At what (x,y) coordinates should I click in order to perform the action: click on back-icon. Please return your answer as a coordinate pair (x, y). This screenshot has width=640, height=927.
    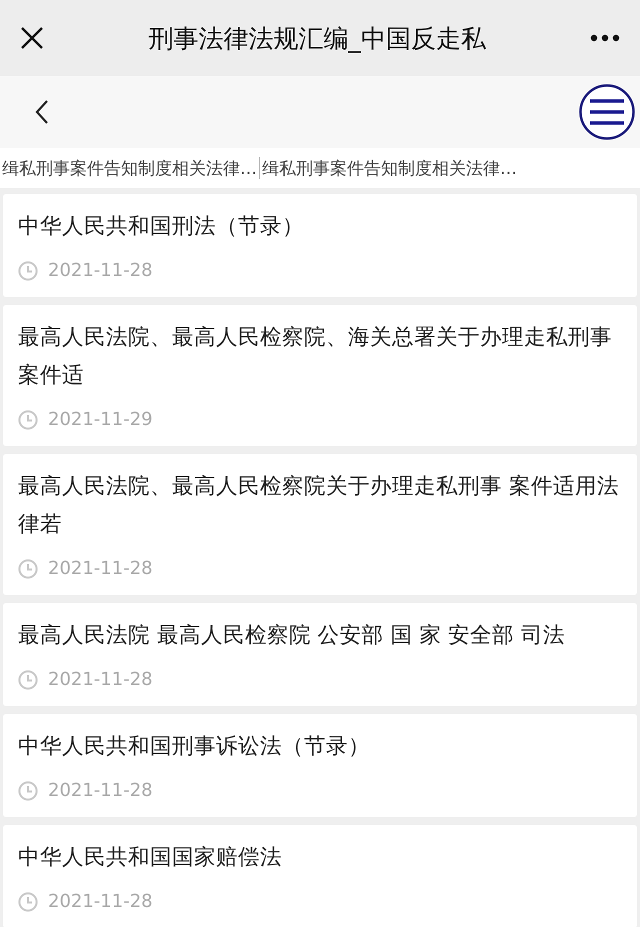
    Looking at the image, I should click on (42, 112).